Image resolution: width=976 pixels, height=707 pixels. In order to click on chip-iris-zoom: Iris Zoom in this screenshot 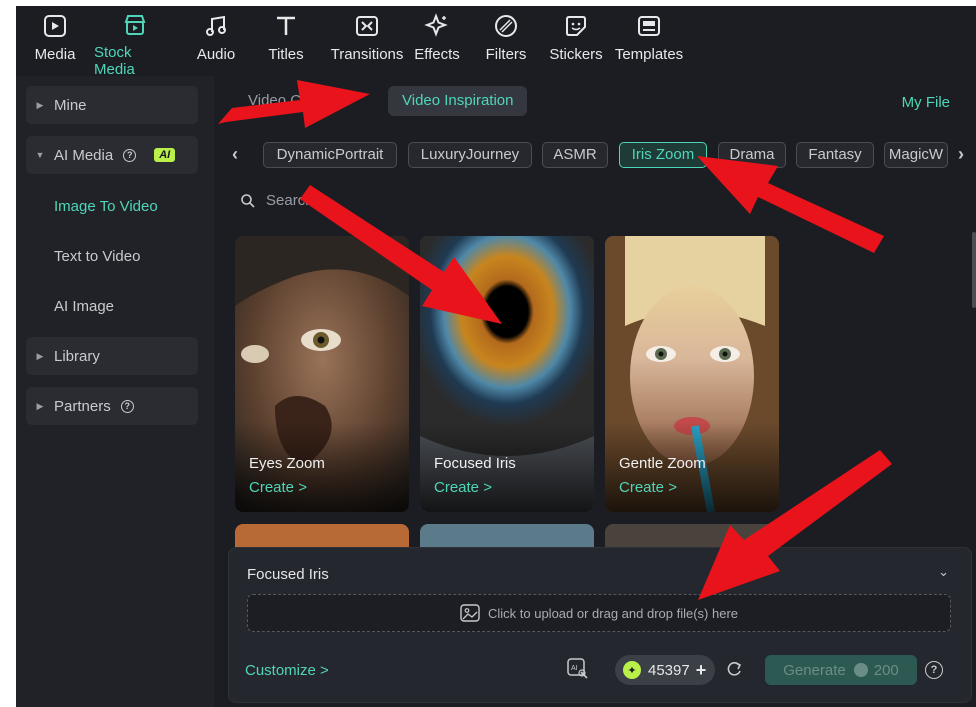, I will do `click(663, 155)`.